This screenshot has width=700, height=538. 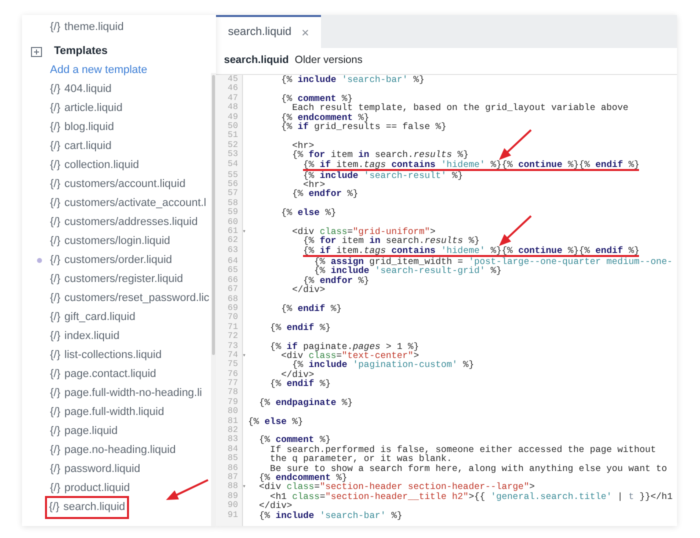 I want to click on file-item: {/} page.full-width-no-heading.li, so click(x=126, y=393).